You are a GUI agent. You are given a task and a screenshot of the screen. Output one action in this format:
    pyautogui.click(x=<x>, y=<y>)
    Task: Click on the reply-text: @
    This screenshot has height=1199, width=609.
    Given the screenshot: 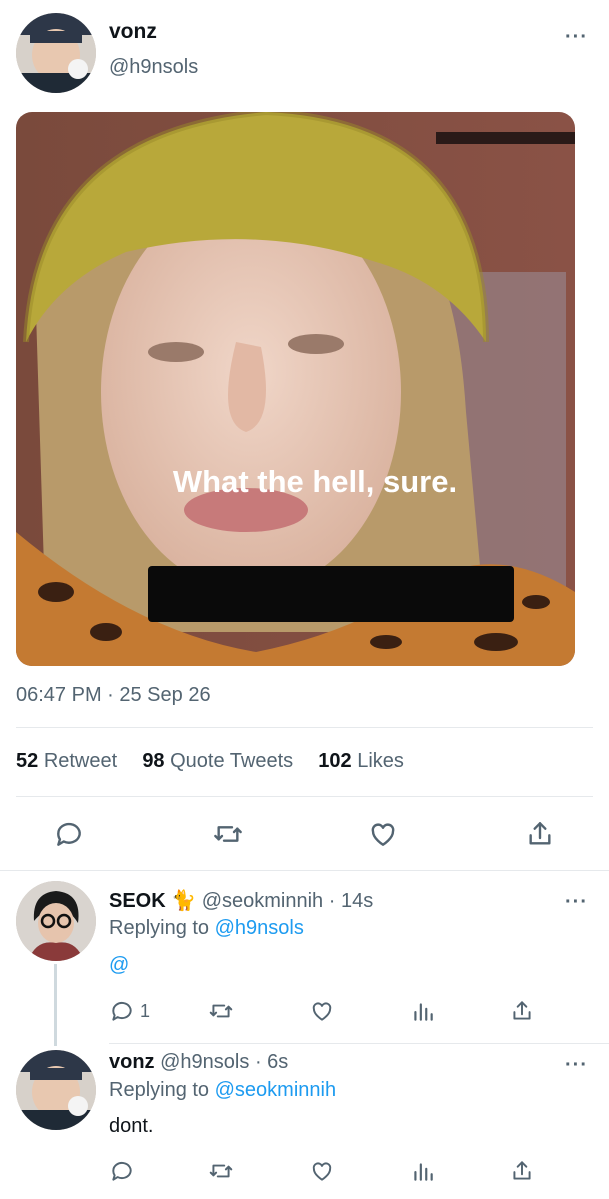 What is the action you would take?
    pyautogui.click(x=119, y=965)
    